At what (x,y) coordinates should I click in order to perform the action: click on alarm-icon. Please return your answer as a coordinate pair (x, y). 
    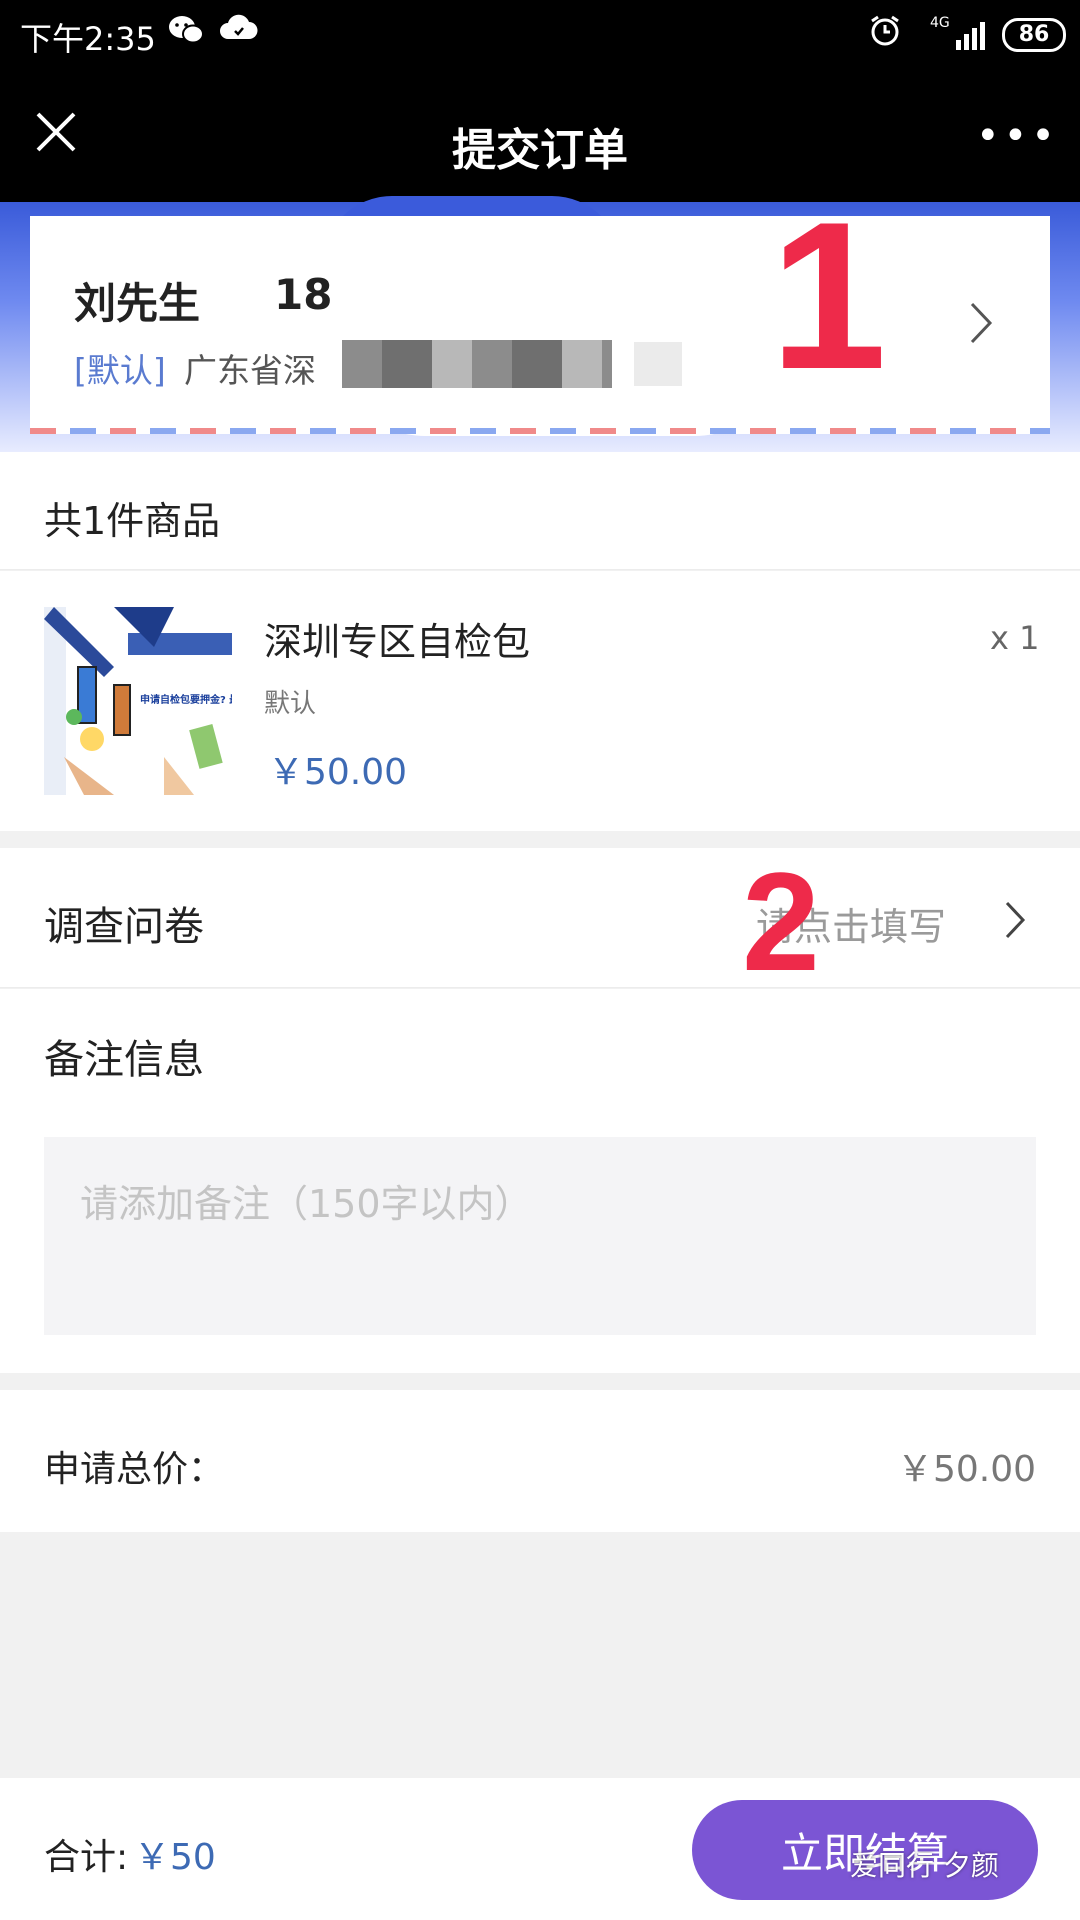
    Looking at the image, I should click on (885, 35).